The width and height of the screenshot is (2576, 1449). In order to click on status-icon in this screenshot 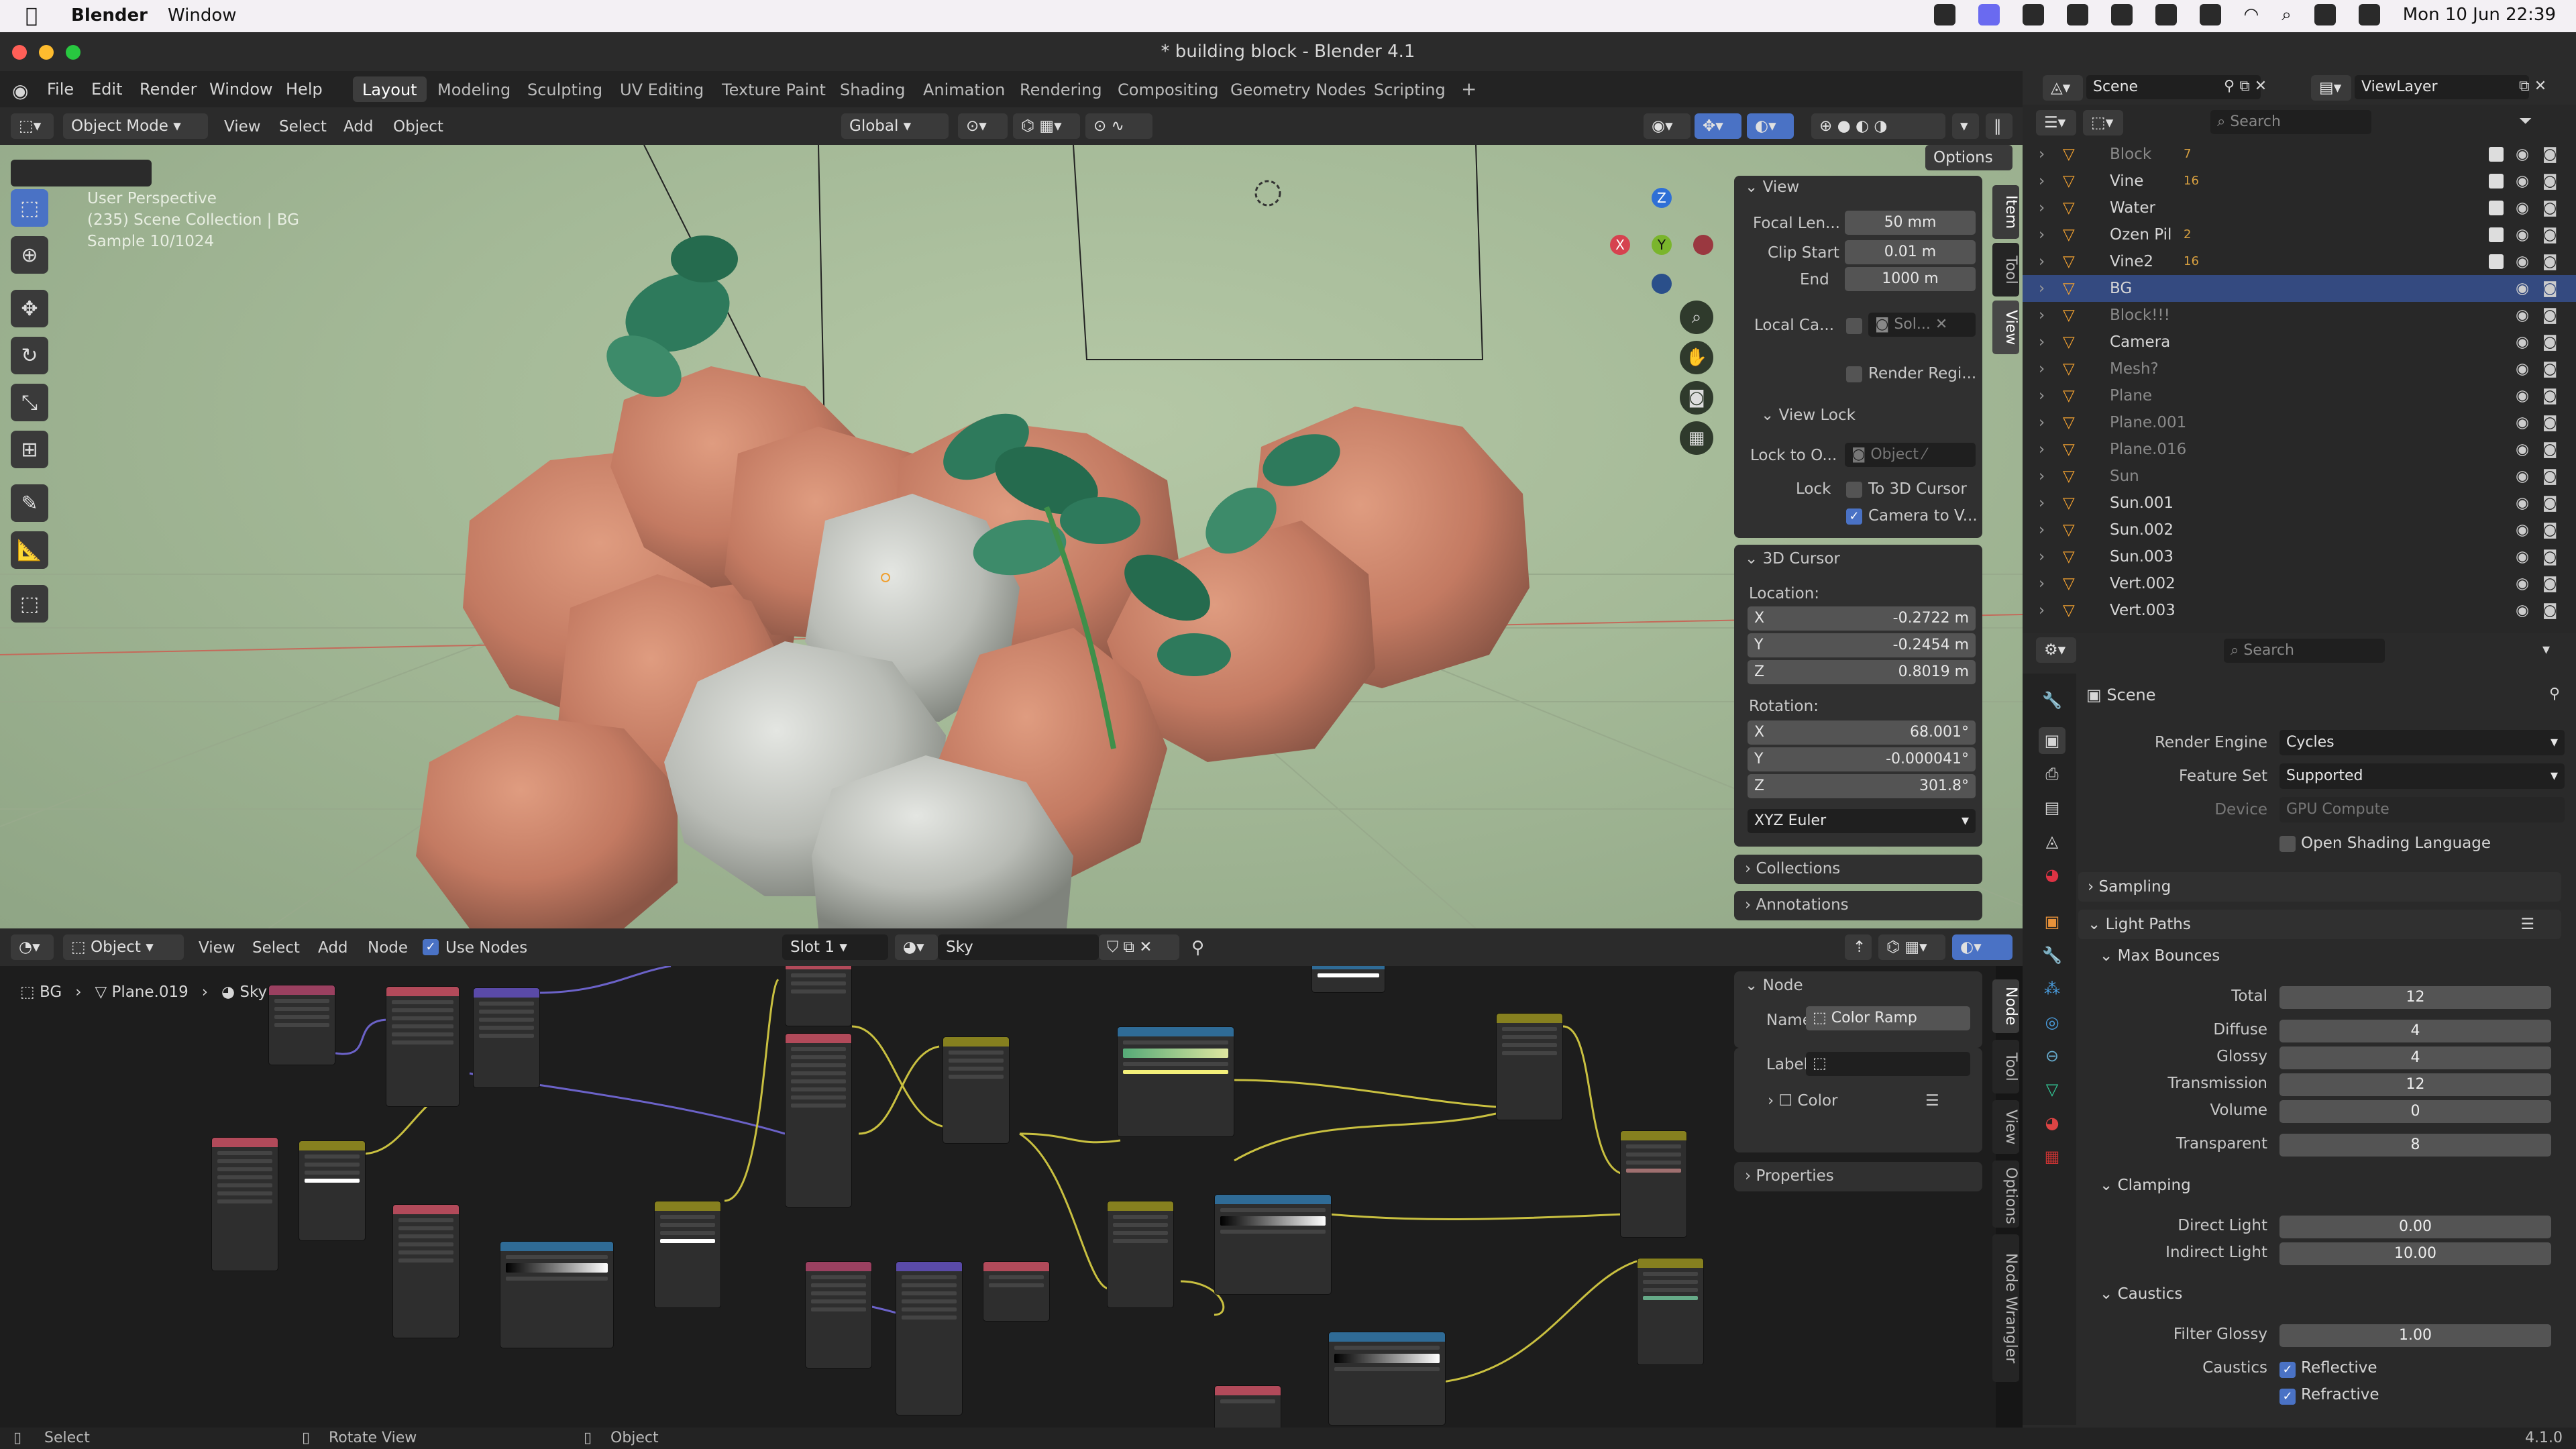, I will do `click(2077, 14)`.